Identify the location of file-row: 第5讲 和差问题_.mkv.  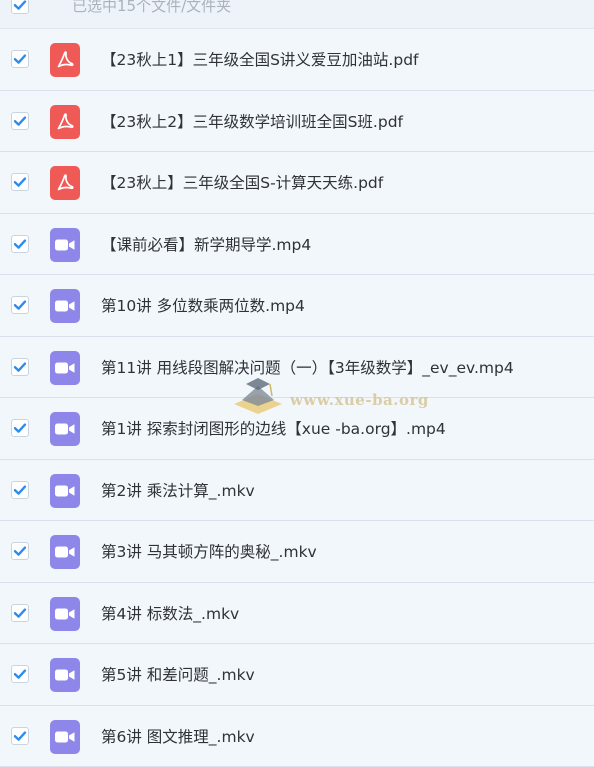
(297, 675).